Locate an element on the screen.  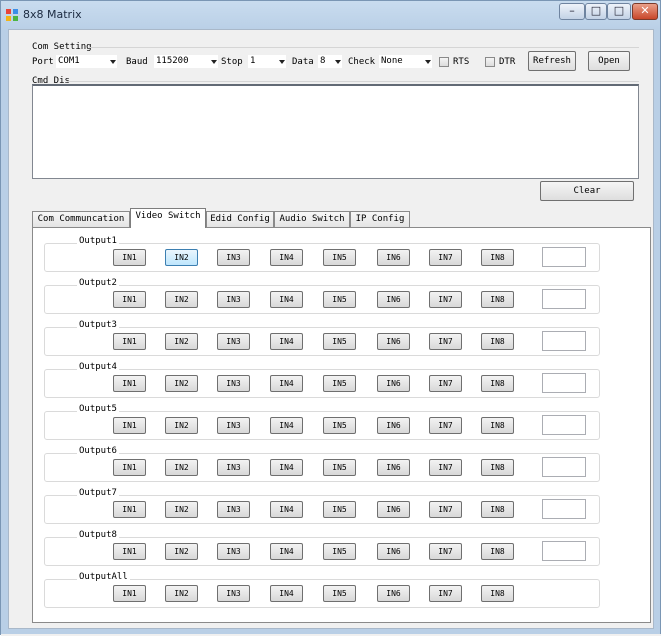
stop-select: 1 is located at coordinates (267, 61).